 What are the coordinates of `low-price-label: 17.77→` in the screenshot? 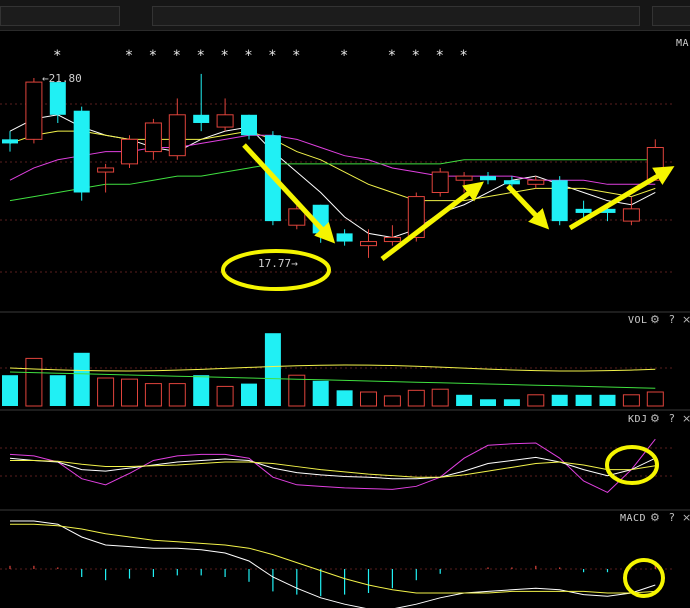 It's located at (278, 263).